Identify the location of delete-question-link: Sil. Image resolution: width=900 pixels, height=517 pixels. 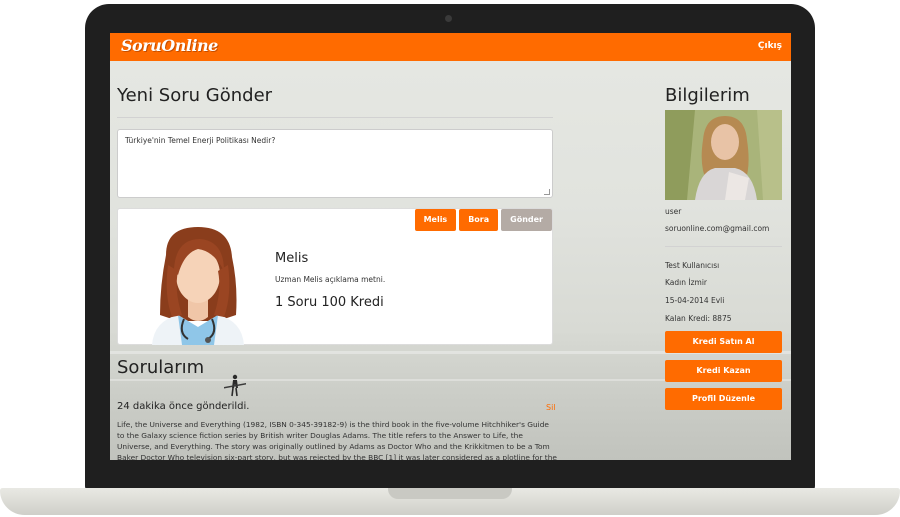
(551, 407).